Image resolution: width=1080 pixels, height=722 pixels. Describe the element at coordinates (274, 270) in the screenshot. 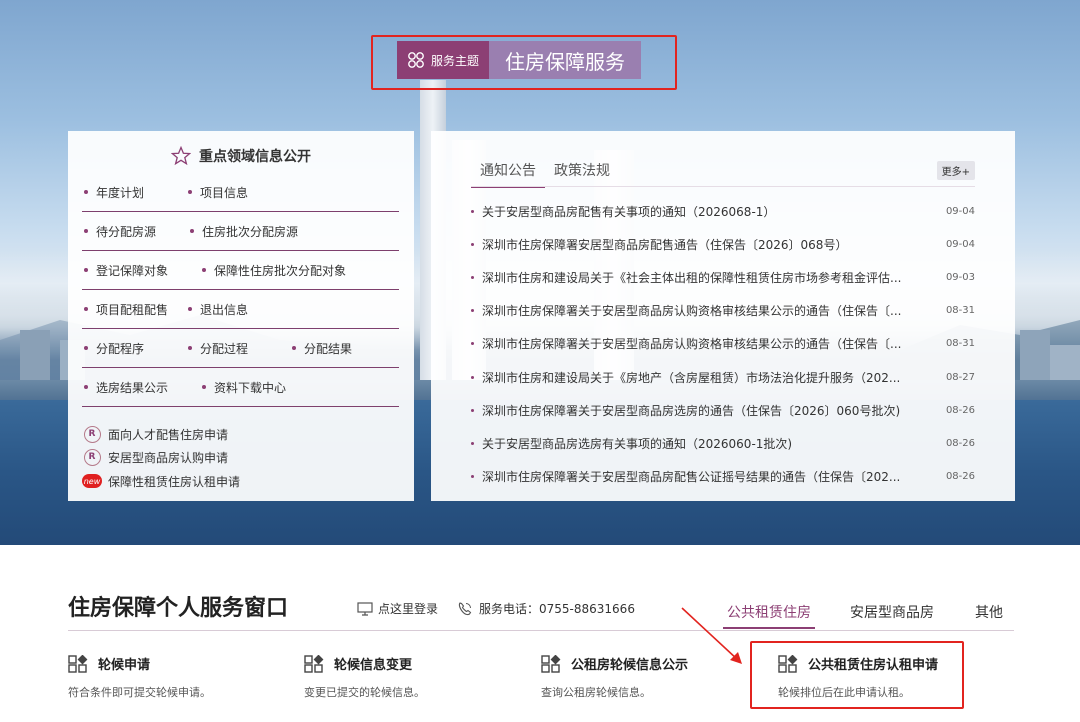

I see `info-link-batch-recipients: 保障性住房批次分配对象` at that location.